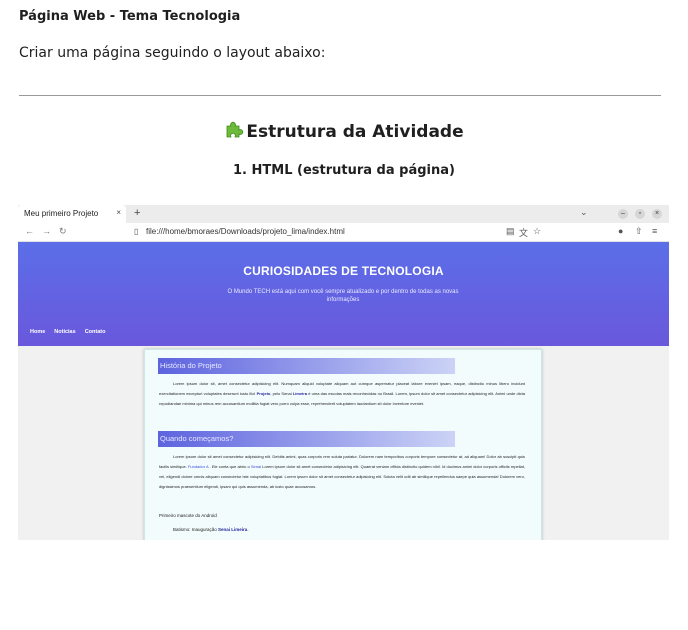 The height and width of the screenshot is (630, 688). Describe the element at coordinates (306, 366) in the screenshot. I see `heading-historia: História do Projeto` at that location.